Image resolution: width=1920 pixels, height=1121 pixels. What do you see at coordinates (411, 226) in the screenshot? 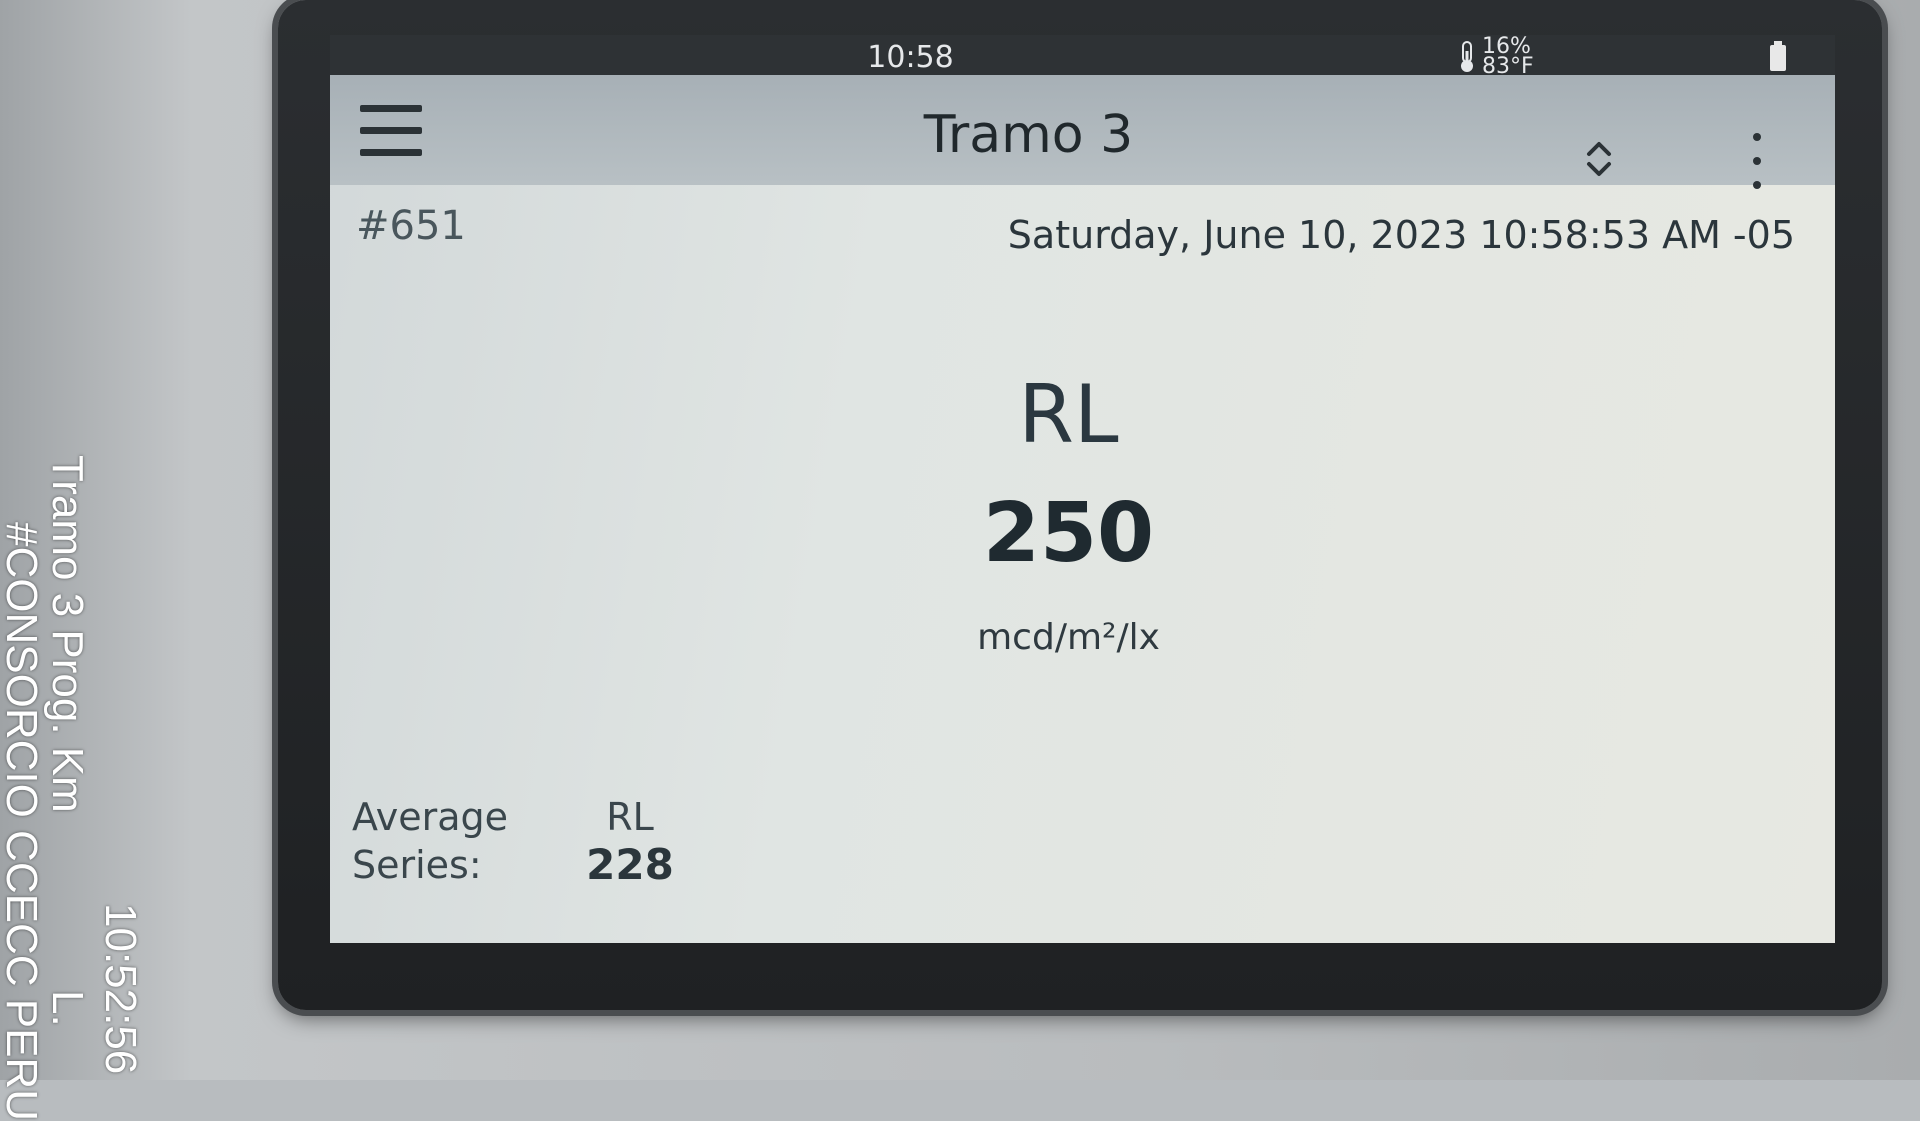
I see `record-number: #651` at bounding box center [411, 226].